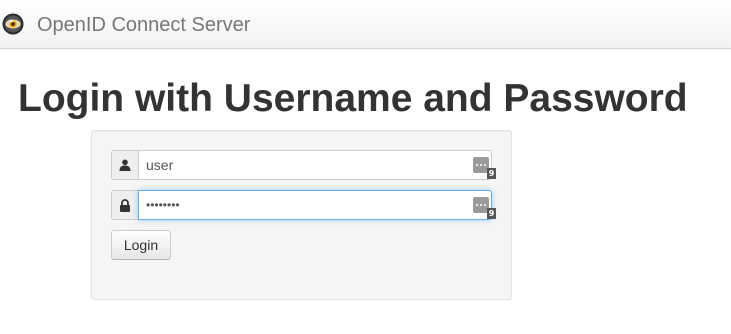 The width and height of the screenshot is (731, 334). Describe the element at coordinates (353, 98) in the screenshot. I see `page-title: Login with Username and Password` at that location.